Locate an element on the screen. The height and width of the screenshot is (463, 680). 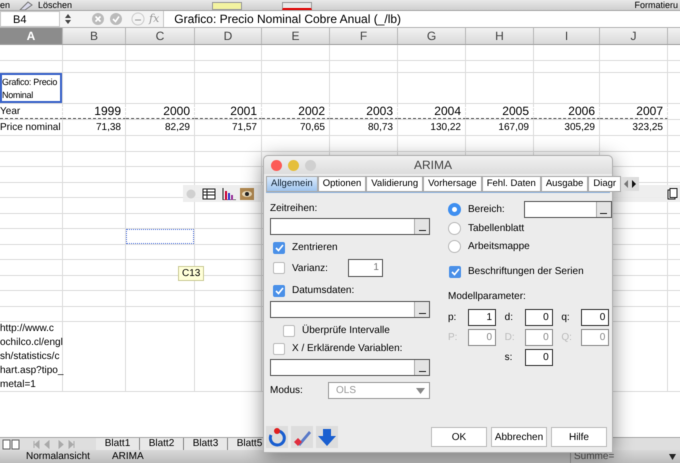
font-color-button is located at coordinates (297, 6).